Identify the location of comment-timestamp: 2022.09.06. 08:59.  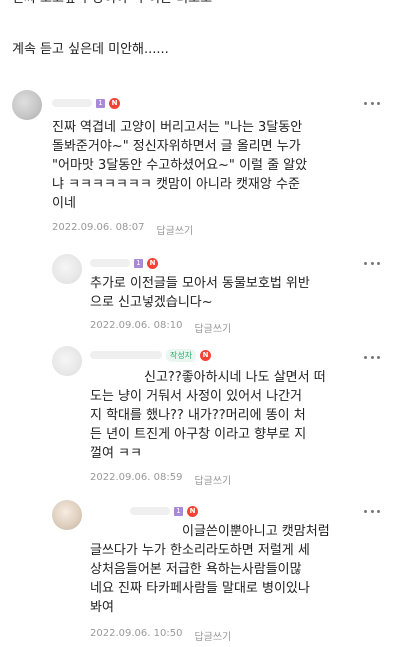
(136, 477).